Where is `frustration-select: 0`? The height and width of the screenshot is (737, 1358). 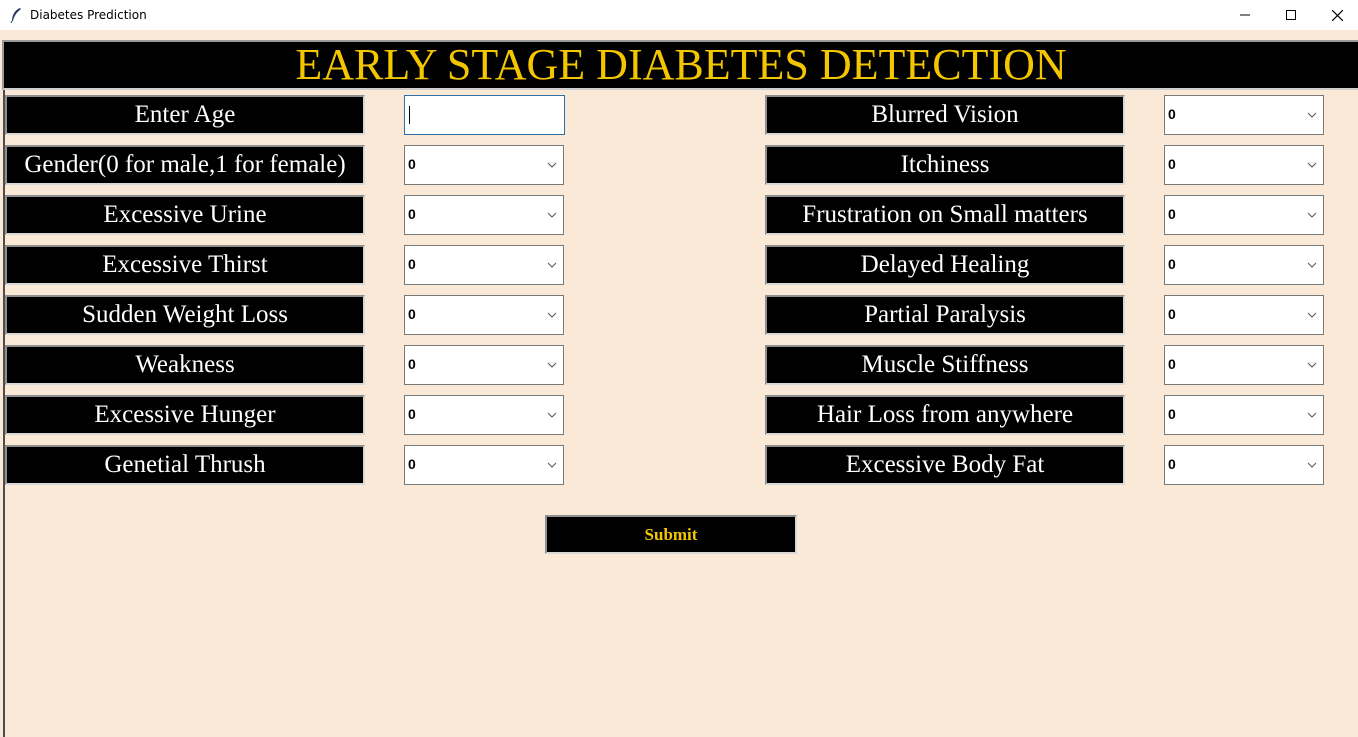 frustration-select: 0 is located at coordinates (1244, 215).